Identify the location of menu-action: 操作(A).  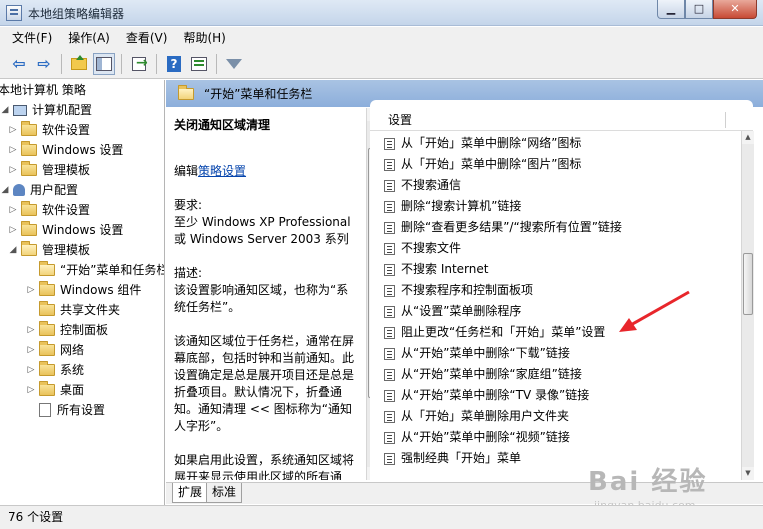
(89, 38).